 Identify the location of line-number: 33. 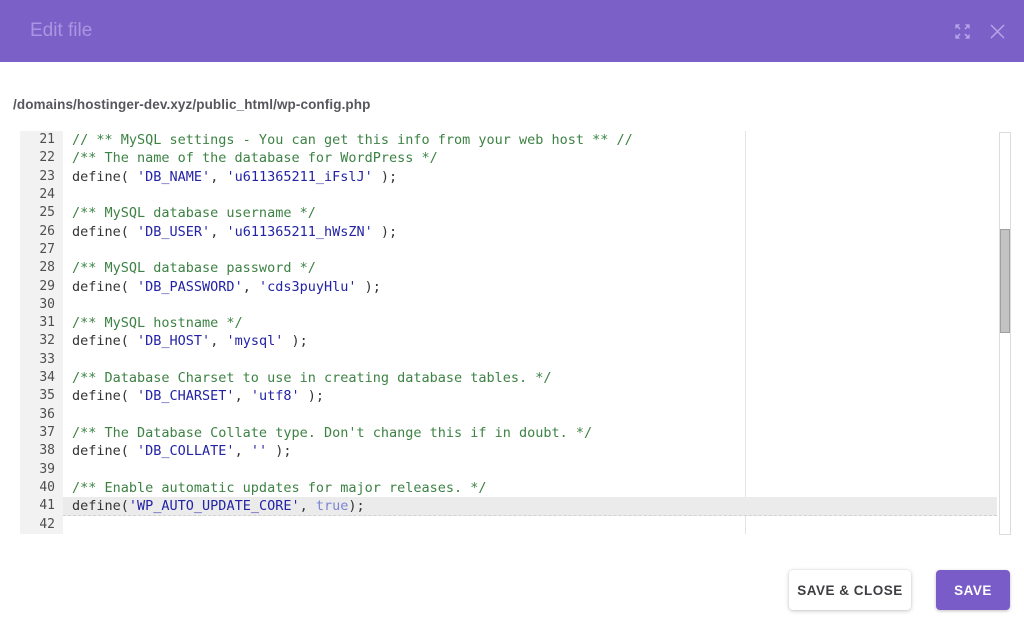
(47, 359).